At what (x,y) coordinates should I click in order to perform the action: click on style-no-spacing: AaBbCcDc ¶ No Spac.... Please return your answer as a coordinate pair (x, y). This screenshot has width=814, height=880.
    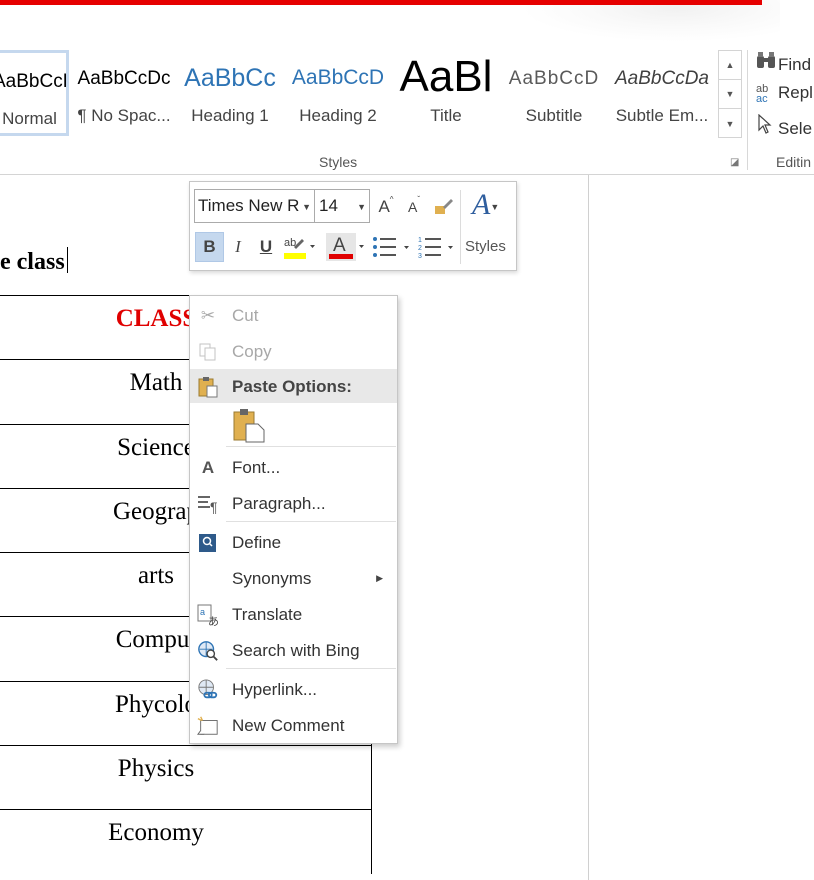
    Looking at the image, I should click on (124, 93).